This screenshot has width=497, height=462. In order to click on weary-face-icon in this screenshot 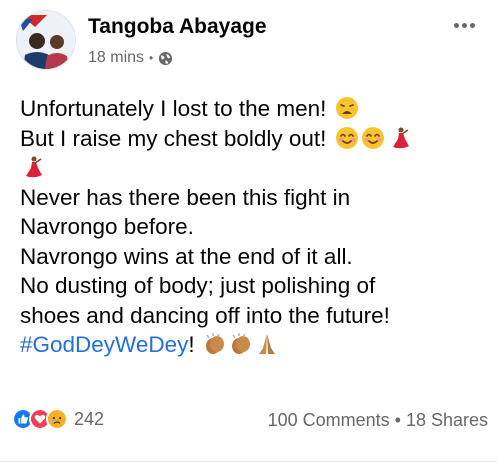, I will do `click(346, 108)`.